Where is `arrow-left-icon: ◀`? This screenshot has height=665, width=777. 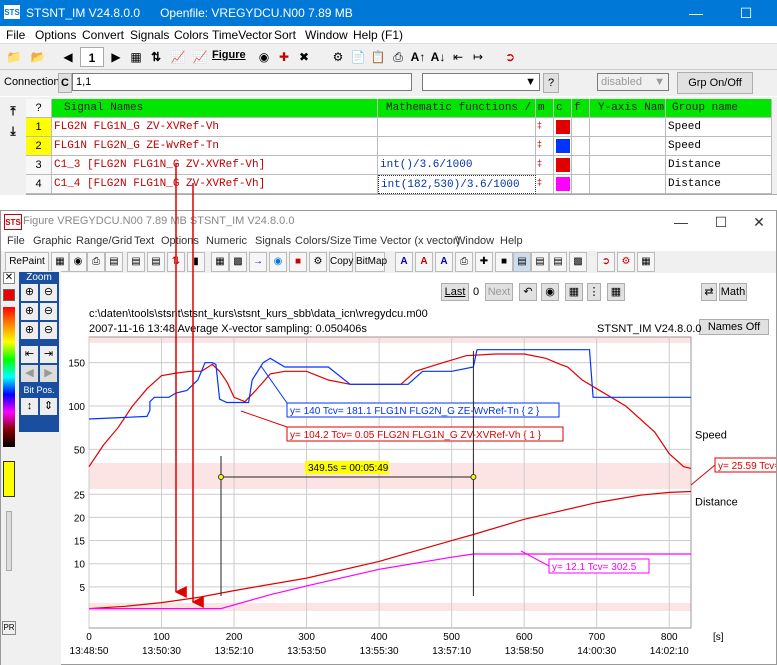
arrow-left-icon: ◀ is located at coordinates (68, 57).